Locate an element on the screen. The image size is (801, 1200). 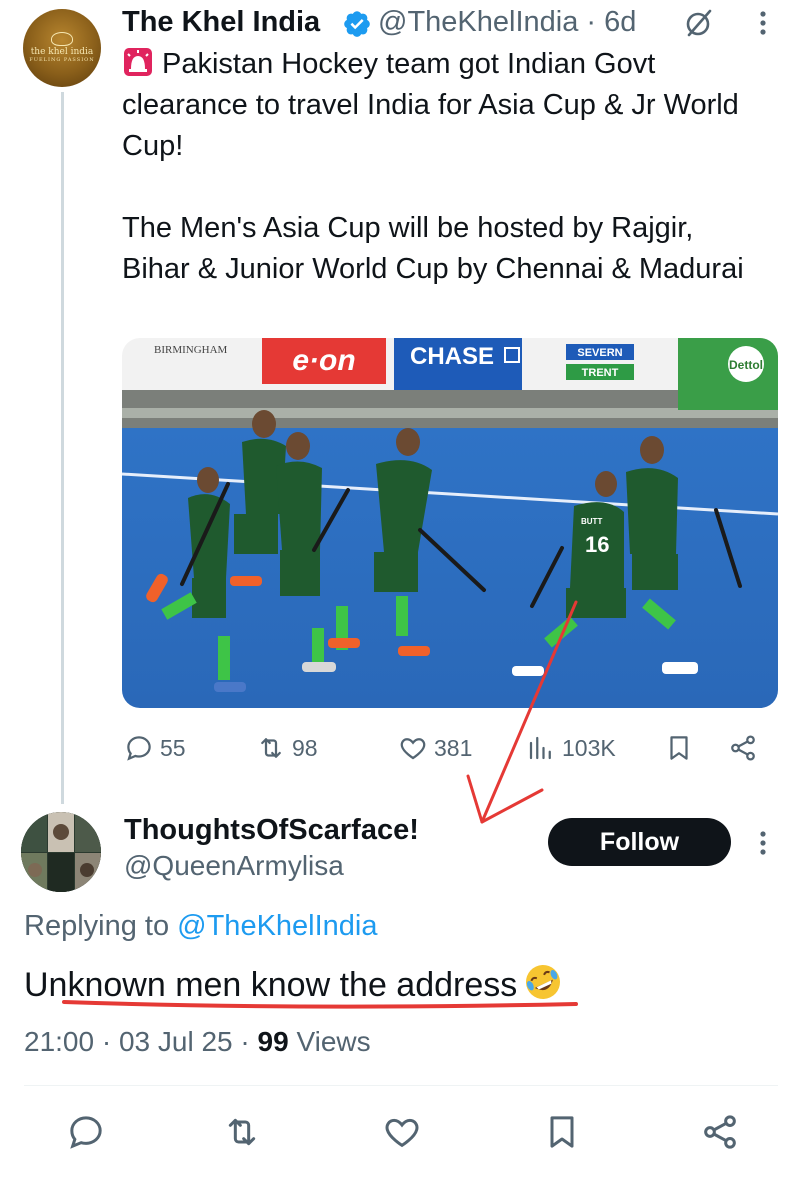
author-handle-and-time: @TheKhelIndia · 6d is located at coordinates (507, 22).